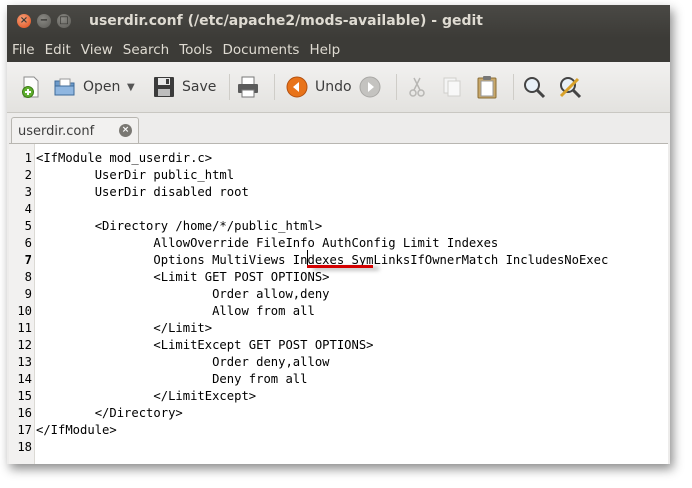  Describe the element at coordinates (195, 50) in the screenshot. I see `menu-tools: Tools` at that location.